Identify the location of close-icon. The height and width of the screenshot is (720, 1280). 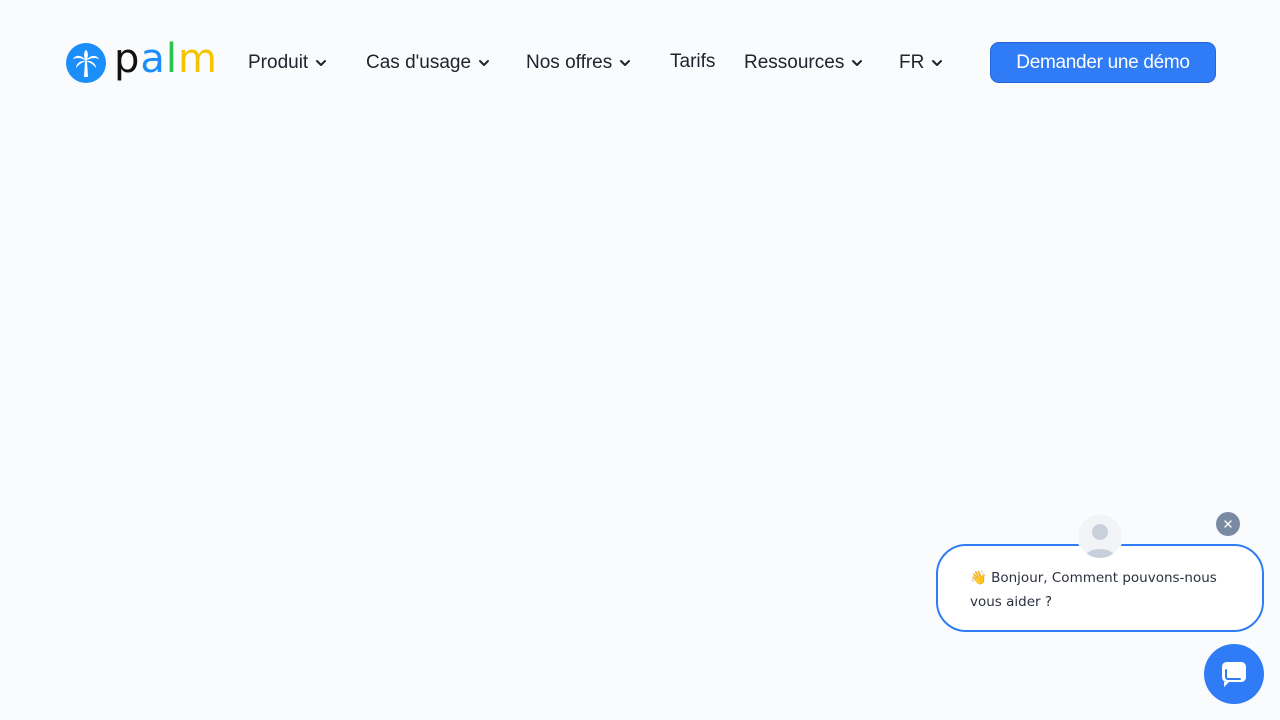
(1228, 524).